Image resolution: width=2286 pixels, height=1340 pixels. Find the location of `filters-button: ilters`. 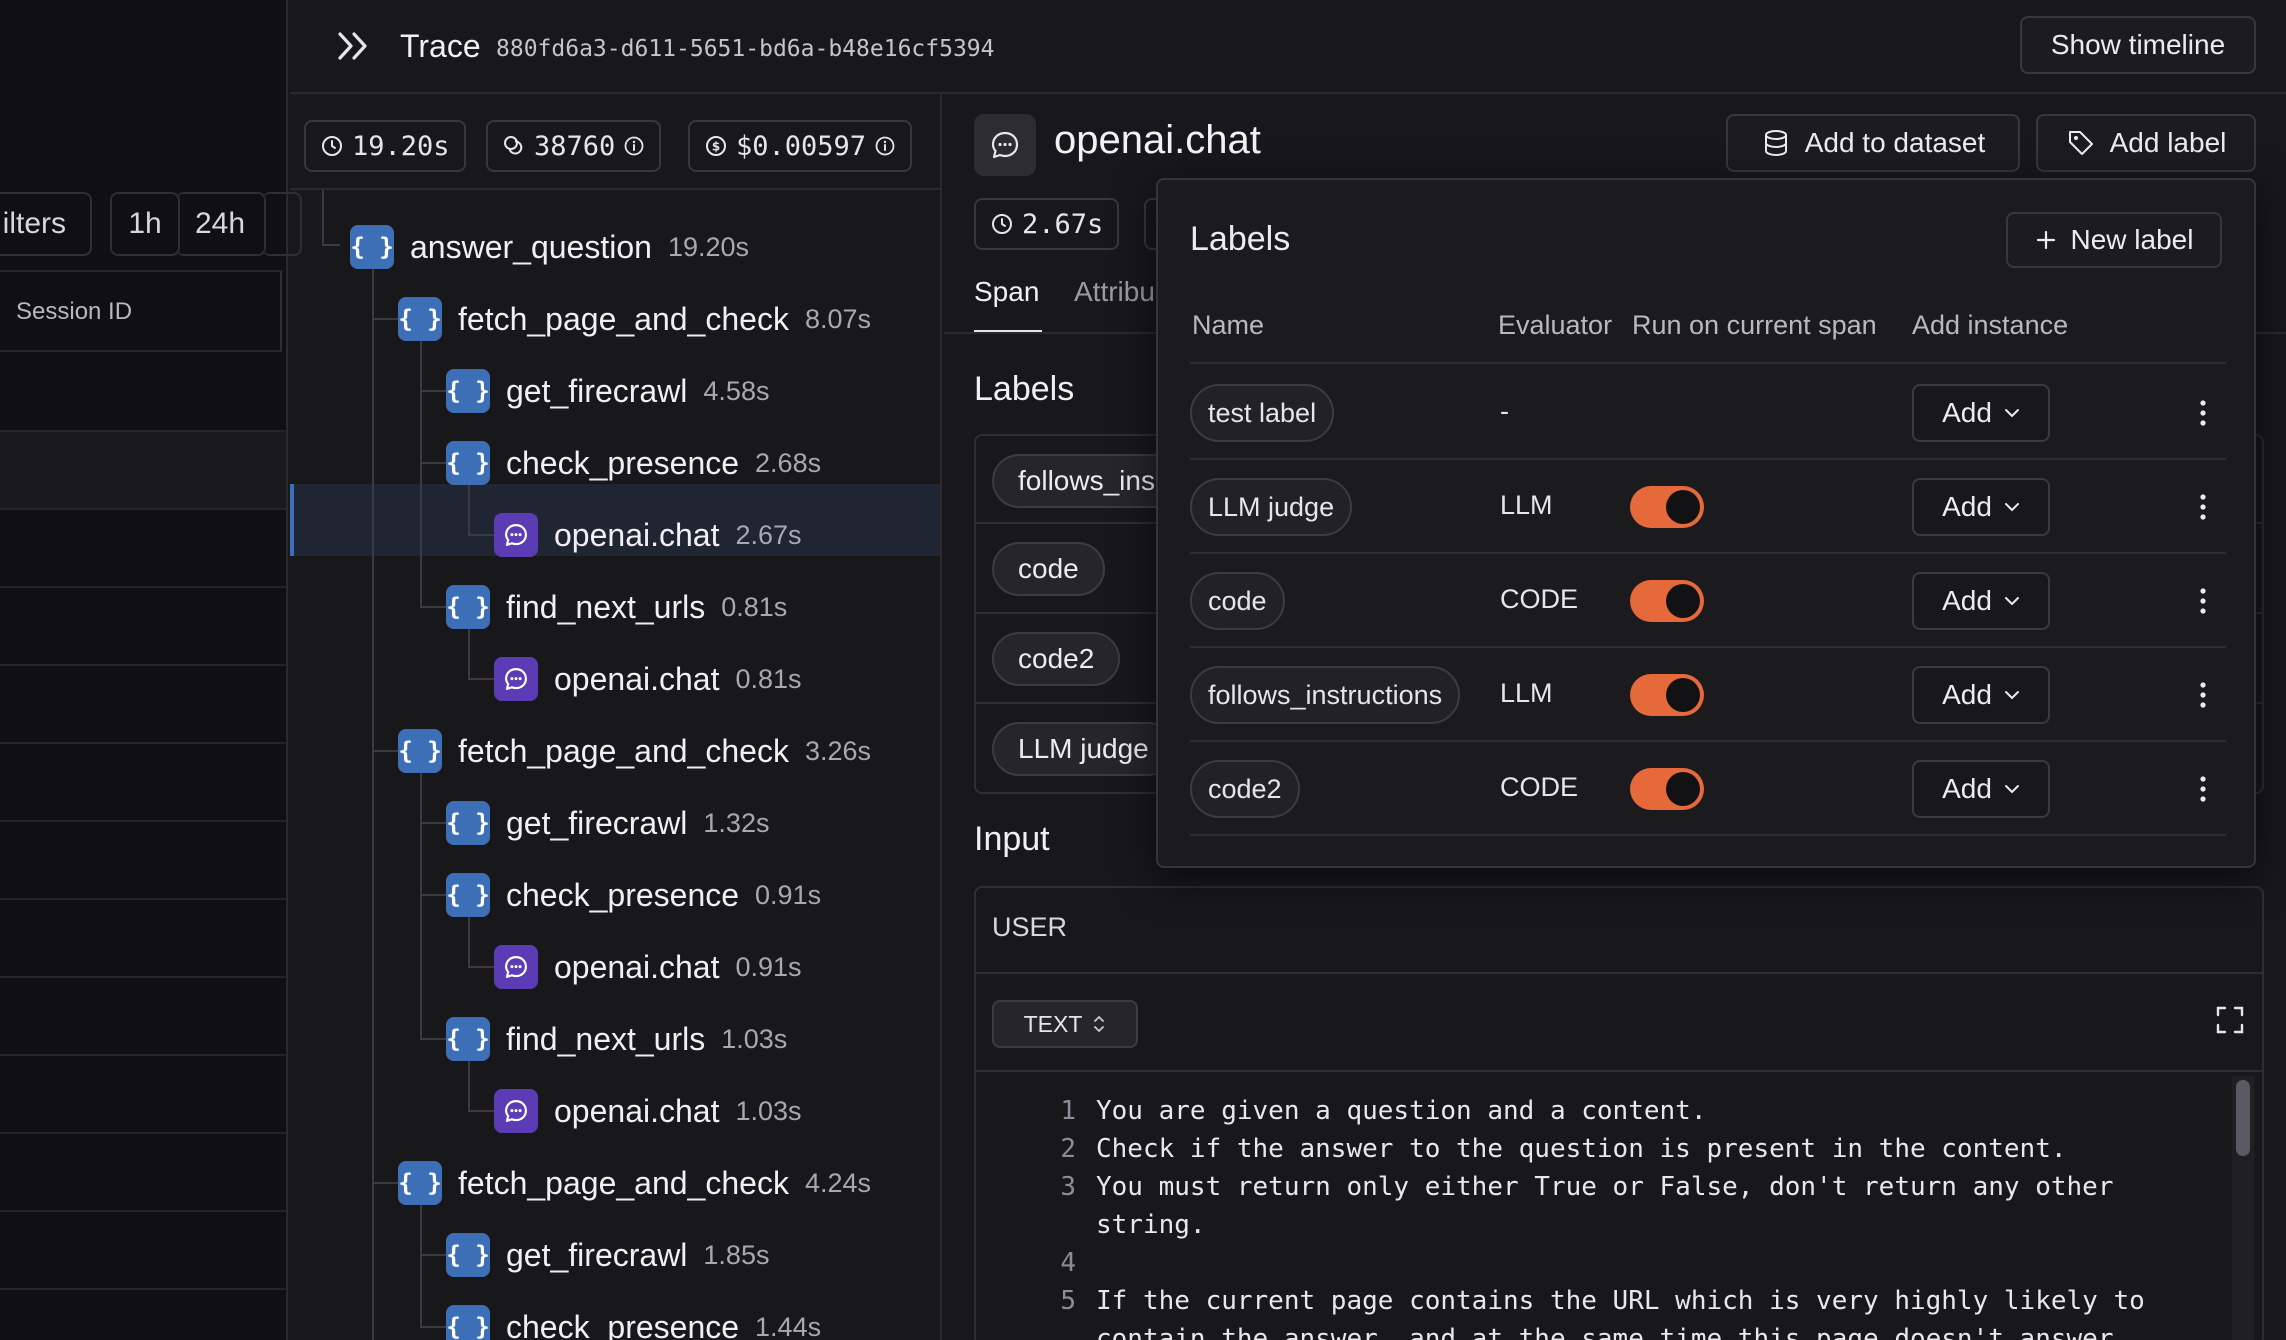

filters-button: ilters is located at coordinates (46, 224).